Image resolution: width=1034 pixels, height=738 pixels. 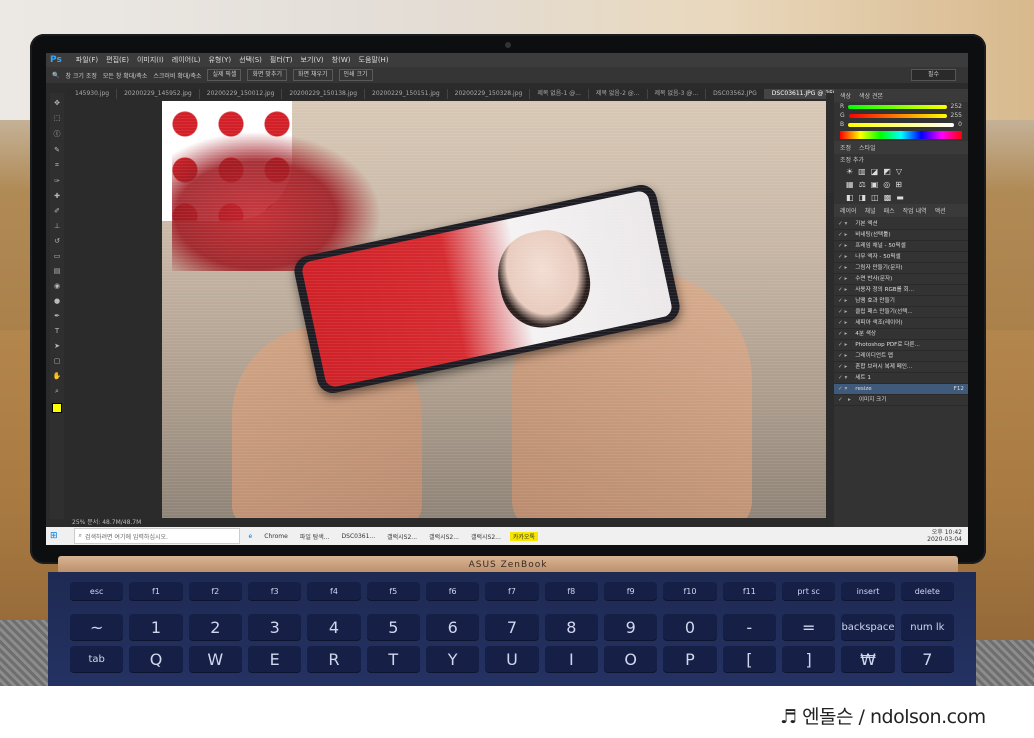 I want to click on key-backspace: backspace, so click(x=868, y=627).